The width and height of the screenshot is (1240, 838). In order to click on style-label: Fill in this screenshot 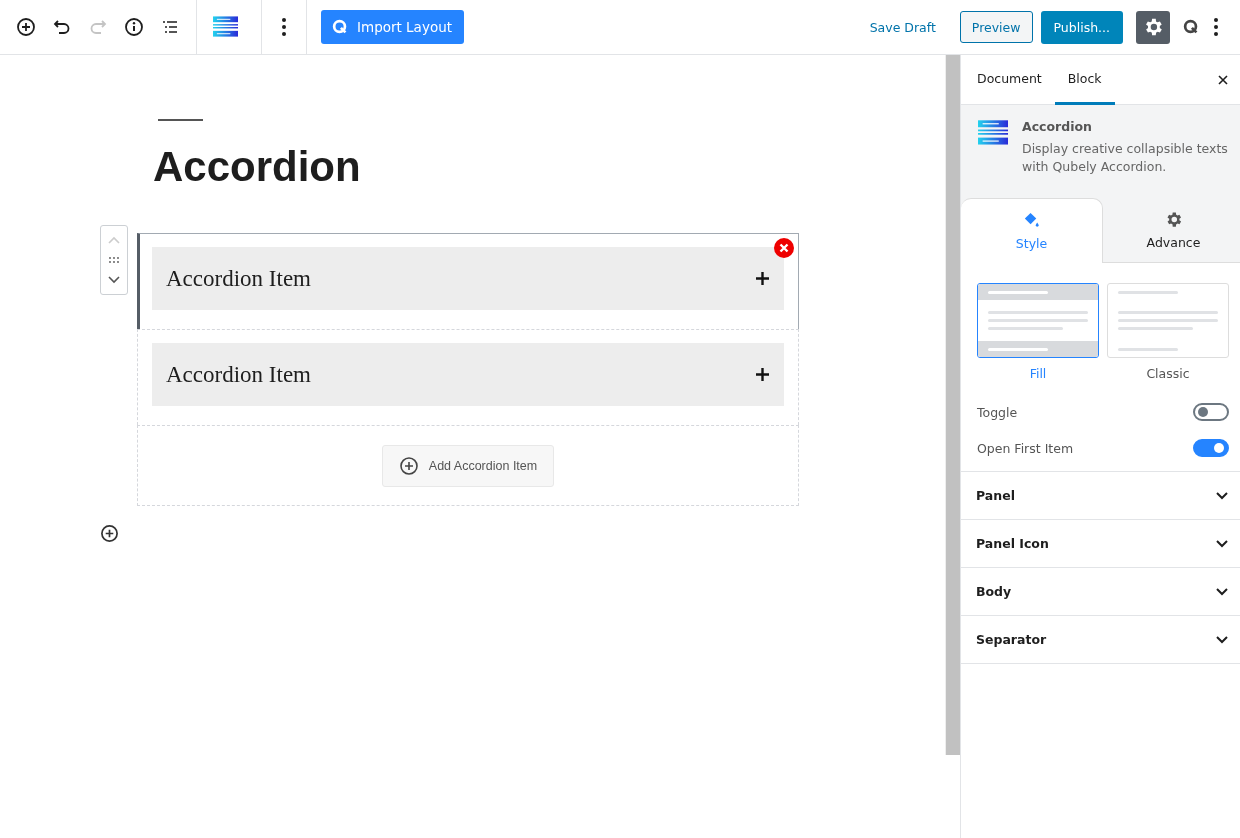, I will do `click(1038, 373)`.